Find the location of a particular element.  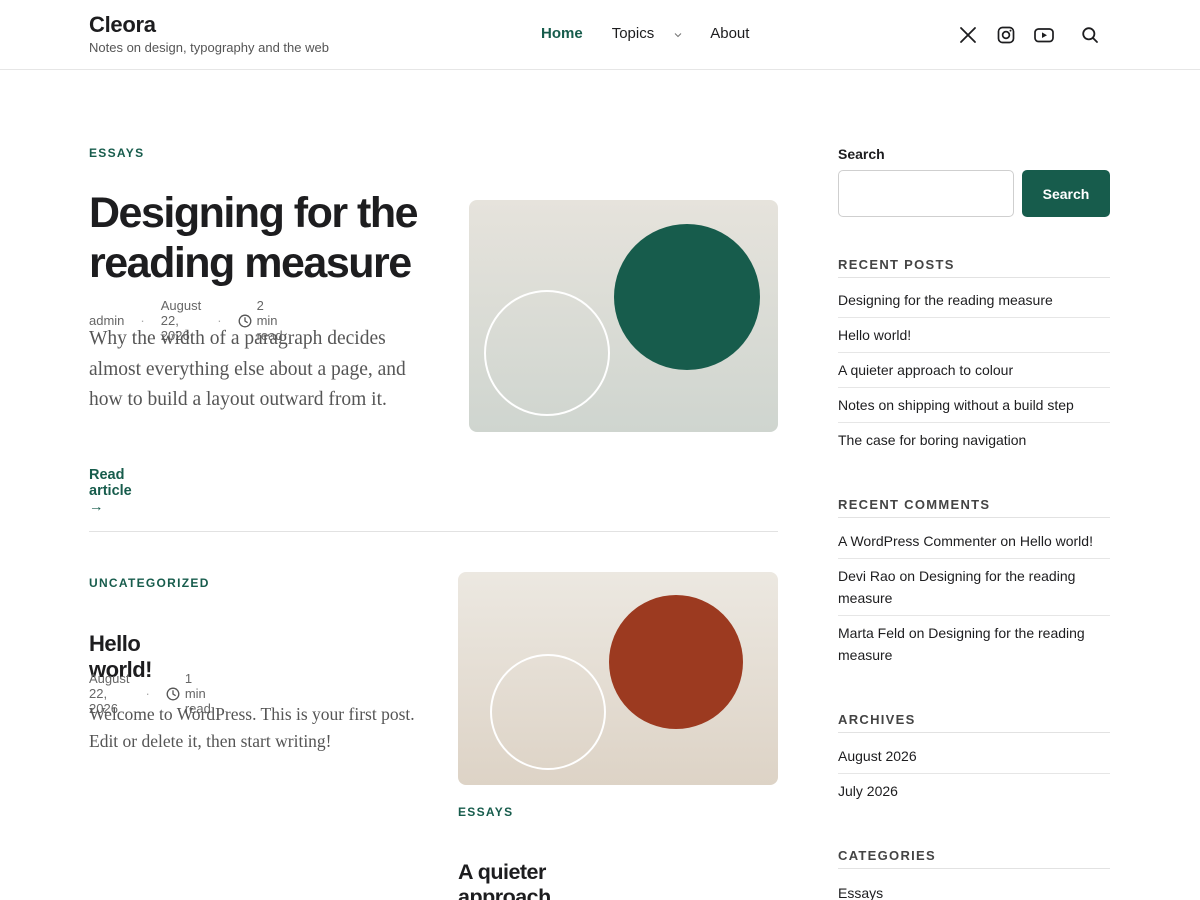

header-icons is located at coordinates (1029, 35).